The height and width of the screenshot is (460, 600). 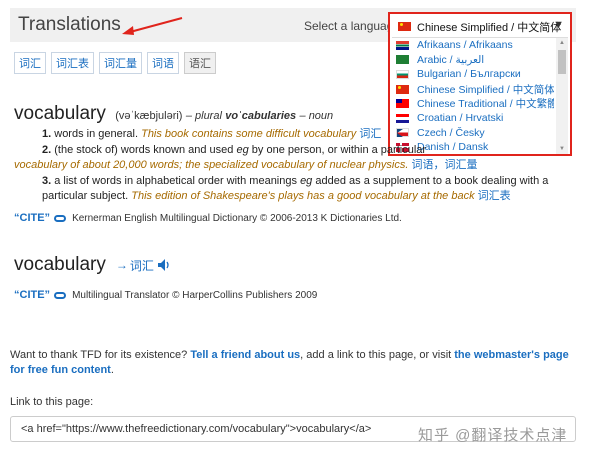 I want to click on watermark: 知乎 @翻译技术点津, so click(x=493, y=435).